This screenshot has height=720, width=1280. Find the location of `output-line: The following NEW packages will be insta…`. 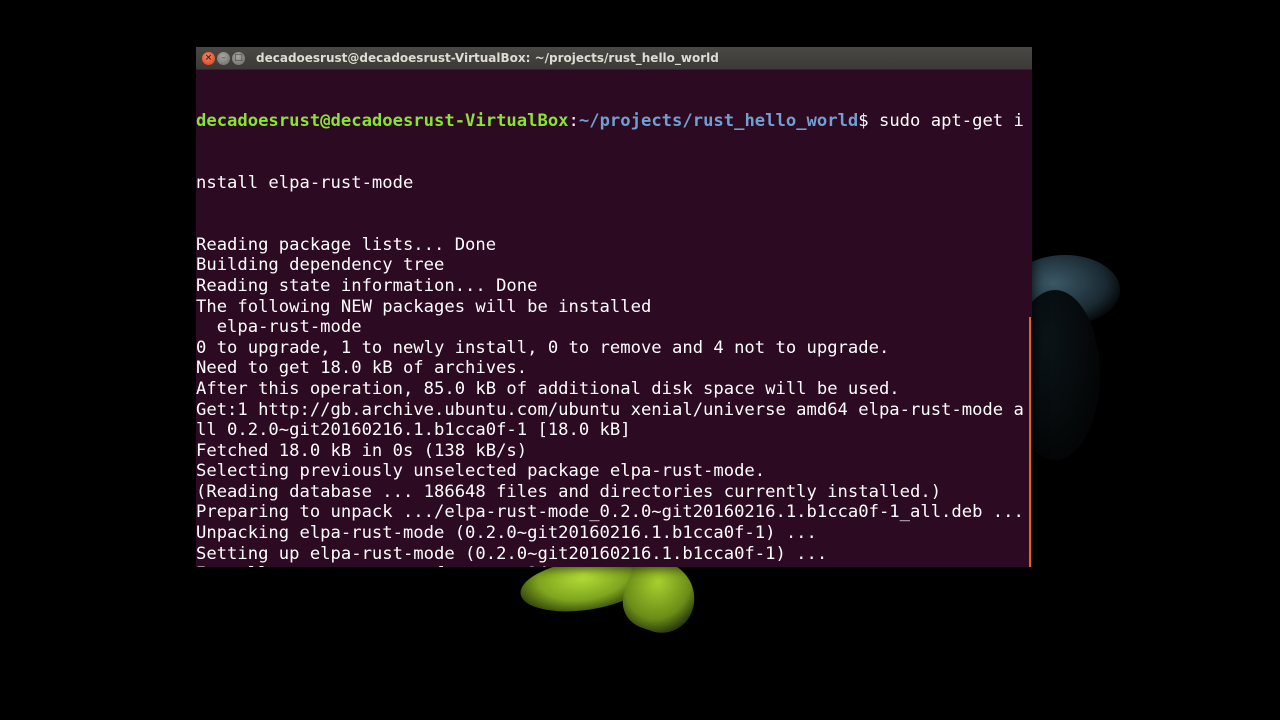

output-line: The following NEW packages will be insta… is located at coordinates (424, 306).